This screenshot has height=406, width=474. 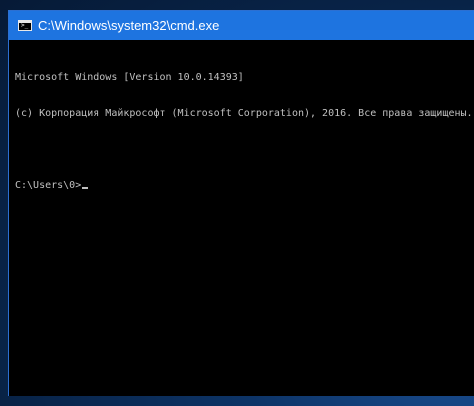 What do you see at coordinates (85, 188) in the screenshot?
I see `text-cursor` at bounding box center [85, 188].